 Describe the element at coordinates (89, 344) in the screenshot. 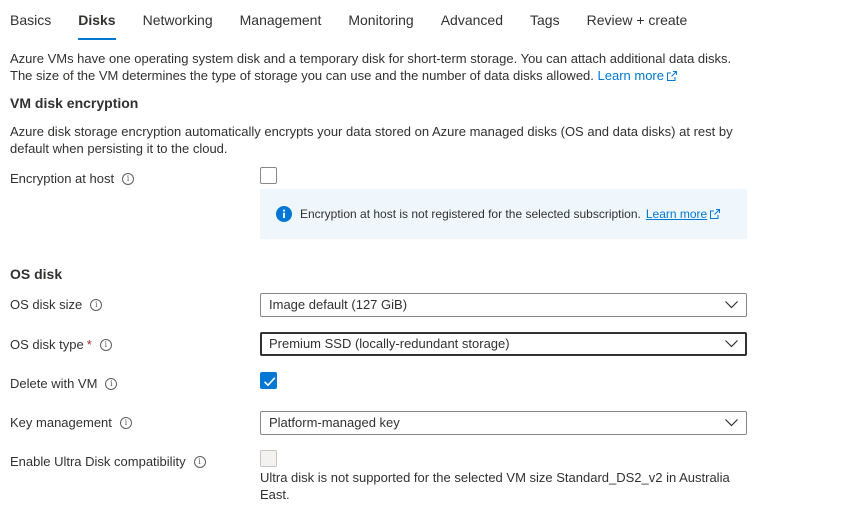

I see `required-marker: *` at that location.